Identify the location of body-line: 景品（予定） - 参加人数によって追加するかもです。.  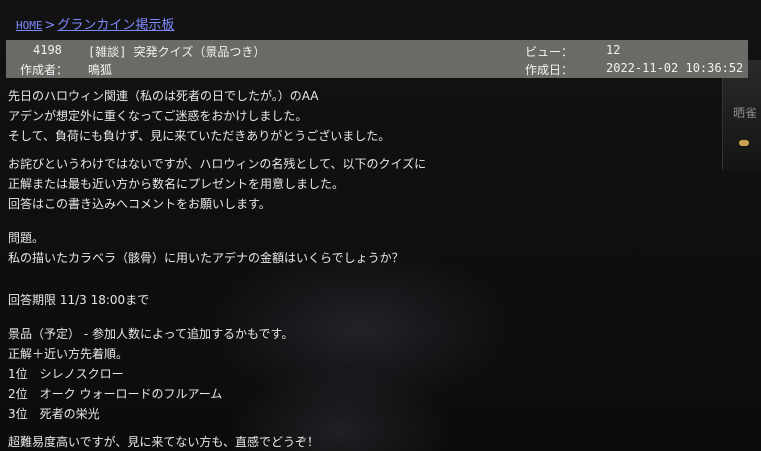
(151, 334).